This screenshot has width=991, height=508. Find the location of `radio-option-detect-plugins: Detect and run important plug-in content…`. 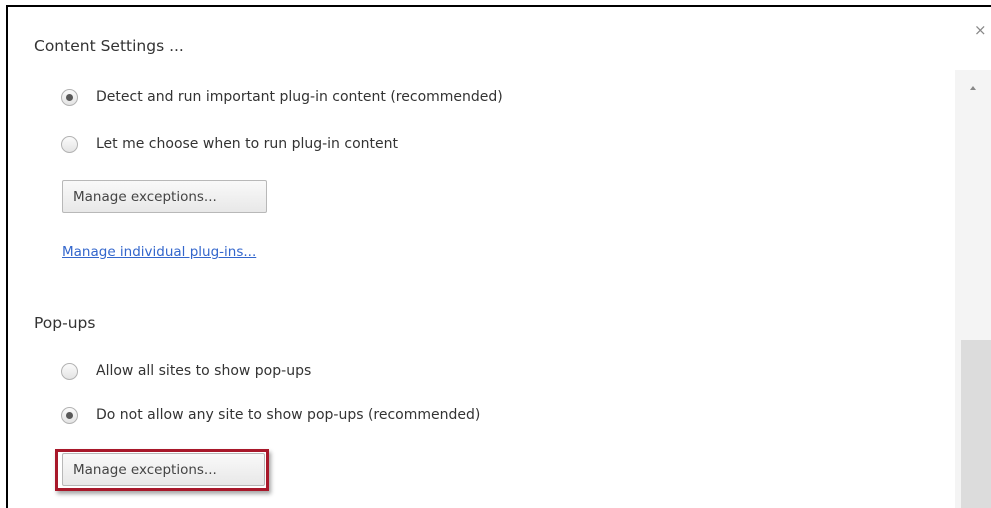

radio-option-detect-plugins: Detect and run important plug-in content… is located at coordinates (282, 97).